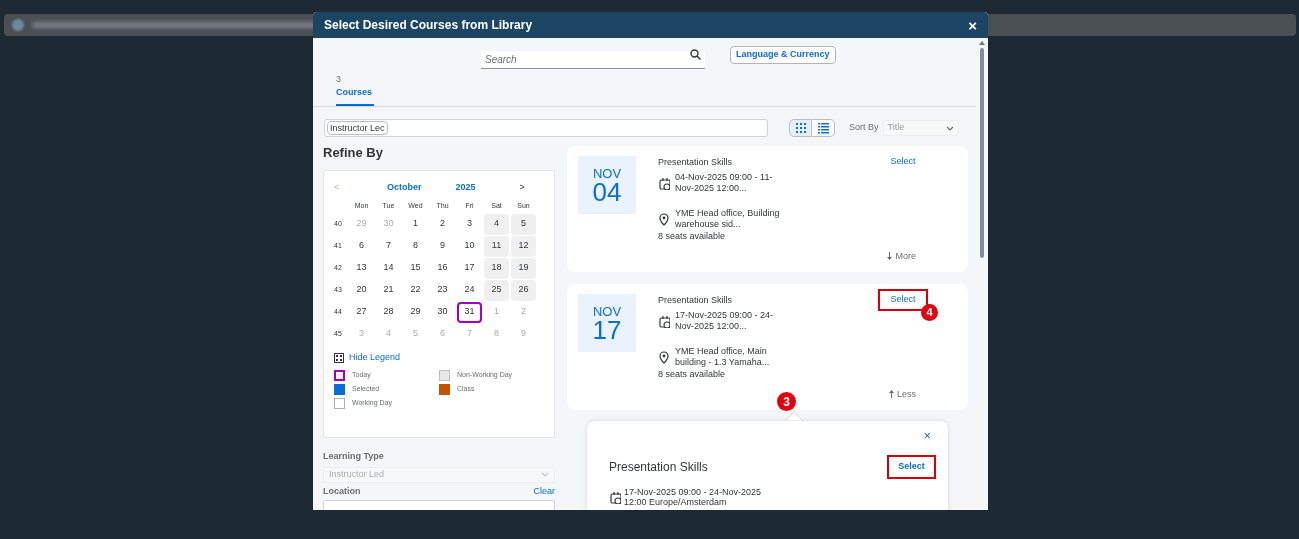 The height and width of the screenshot is (539, 1299). I want to click on calendar-day: 1, so click(415, 224).